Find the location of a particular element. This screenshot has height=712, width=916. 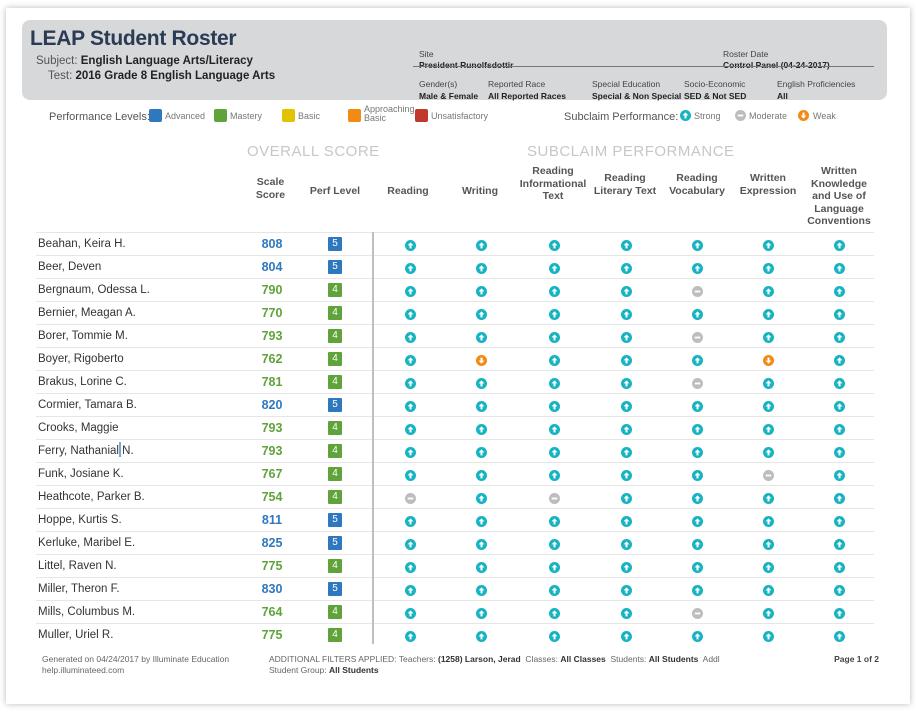

subclaim-performance-heading: SUBCLAIM PERFORMANCE is located at coordinates (631, 151).